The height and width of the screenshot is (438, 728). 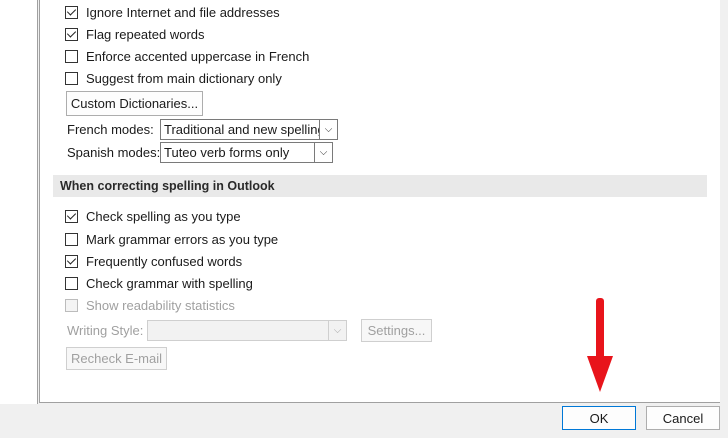 I want to click on option-suggest-main-dictionary: Suggest from main dictionary only, so click(x=173, y=78).